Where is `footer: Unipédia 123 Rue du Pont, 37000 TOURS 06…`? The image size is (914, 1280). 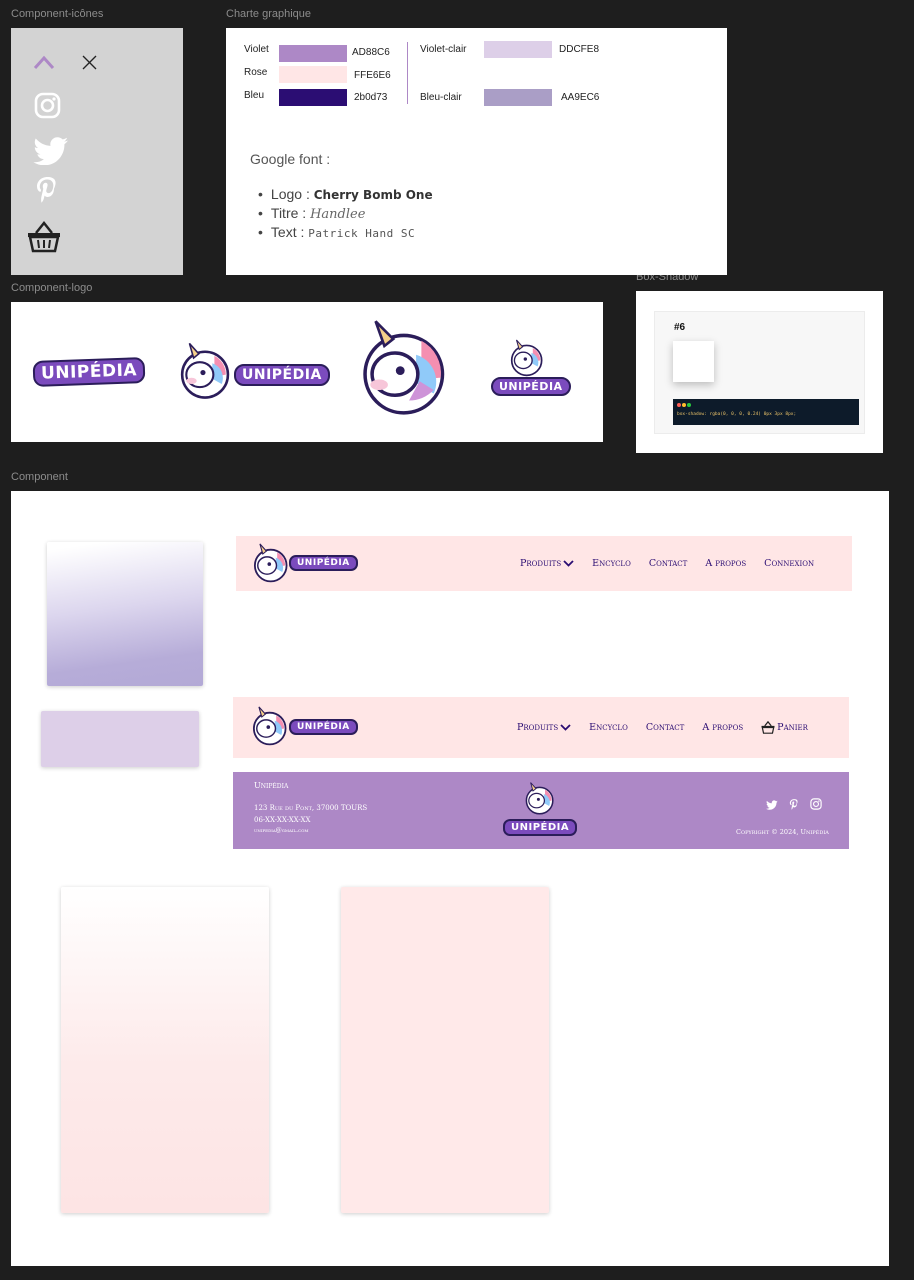 footer: Unipédia 123 Rue du Pont, 37000 TOURS 06… is located at coordinates (541, 810).